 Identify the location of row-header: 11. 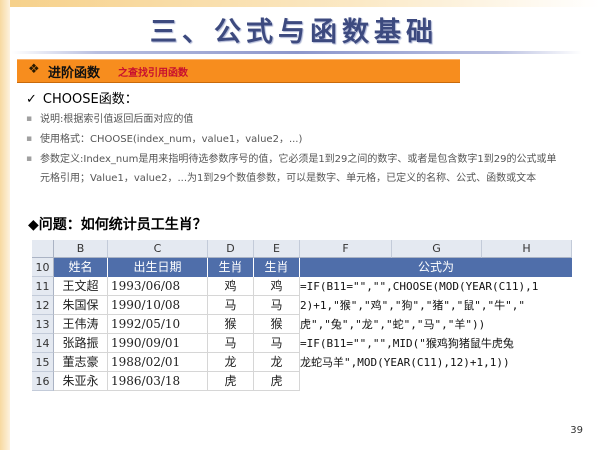
(43, 286).